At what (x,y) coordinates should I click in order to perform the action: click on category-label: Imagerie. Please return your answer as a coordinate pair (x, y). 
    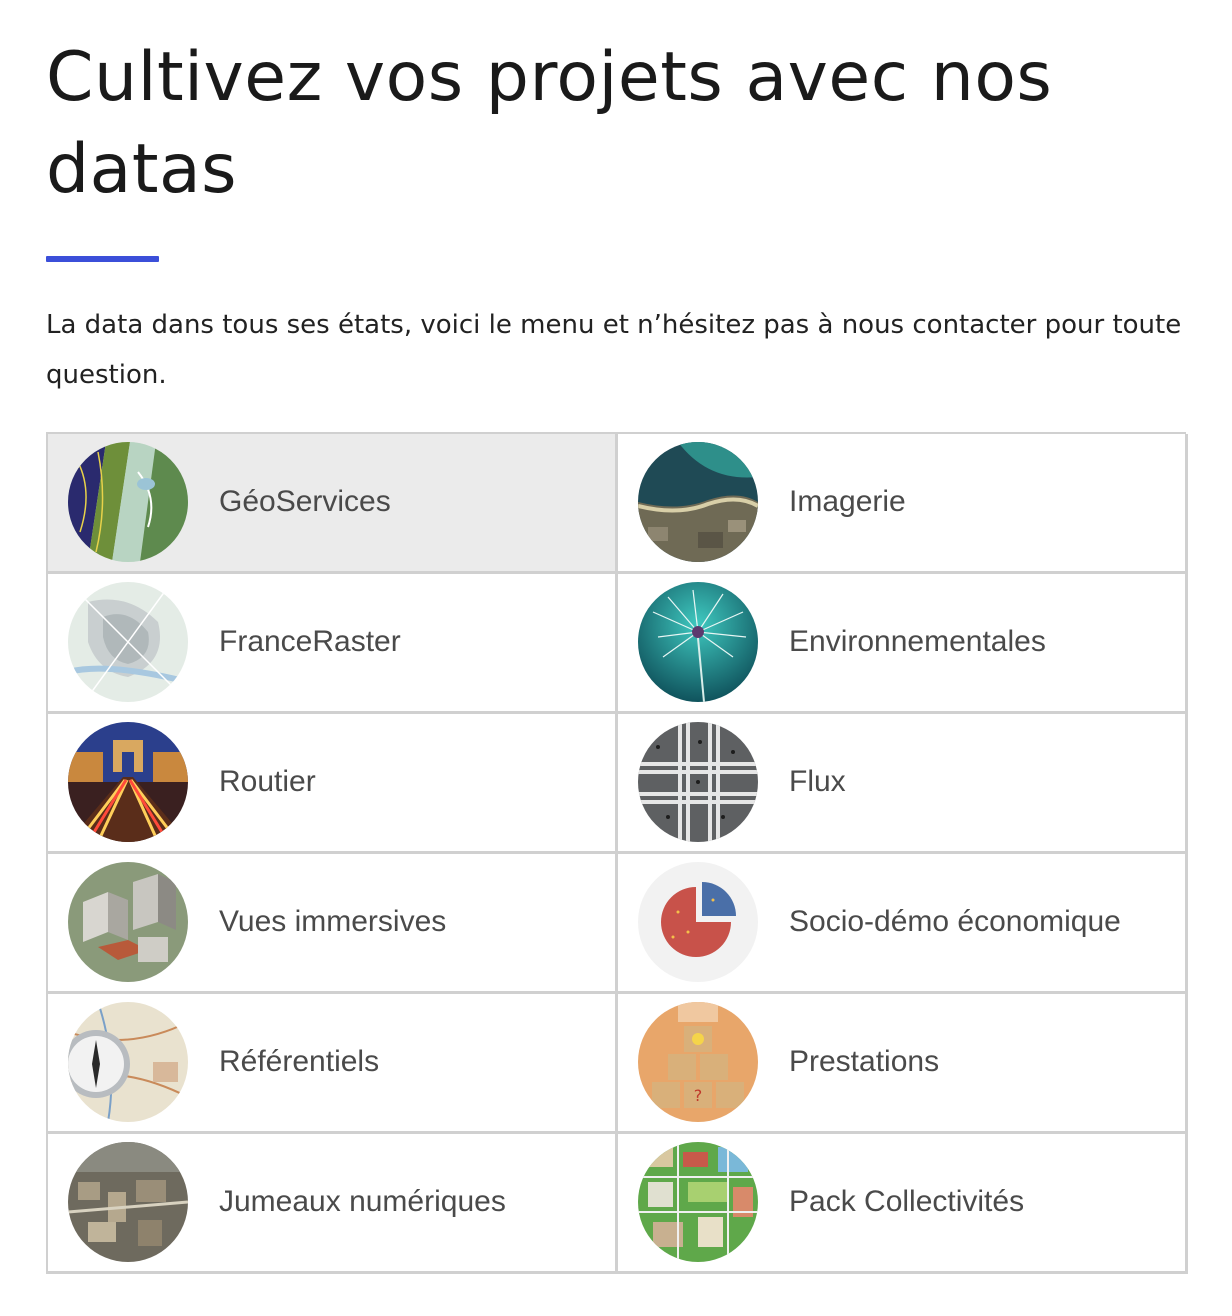
    Looking at the image, I should click on (847, 501).